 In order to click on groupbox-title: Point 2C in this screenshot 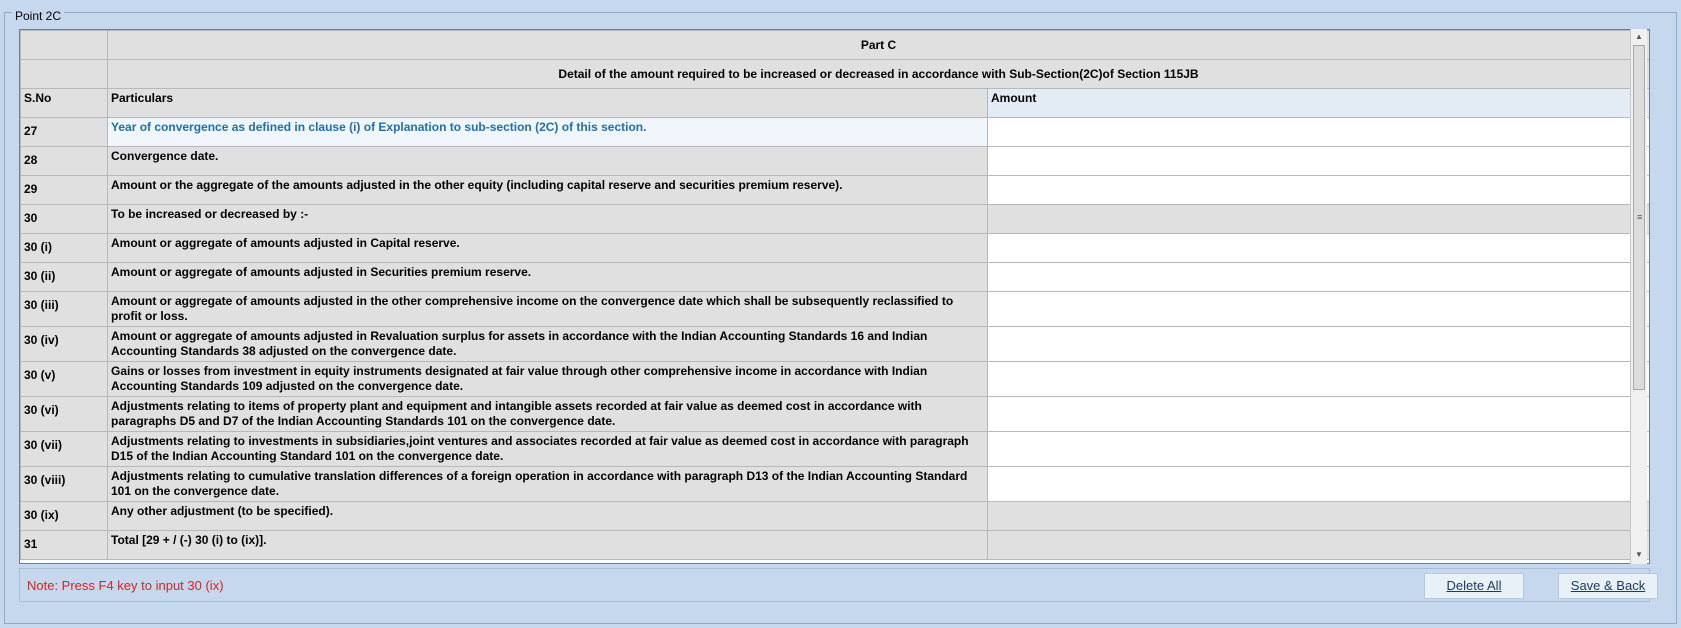, I will do `click(38, 16)`.